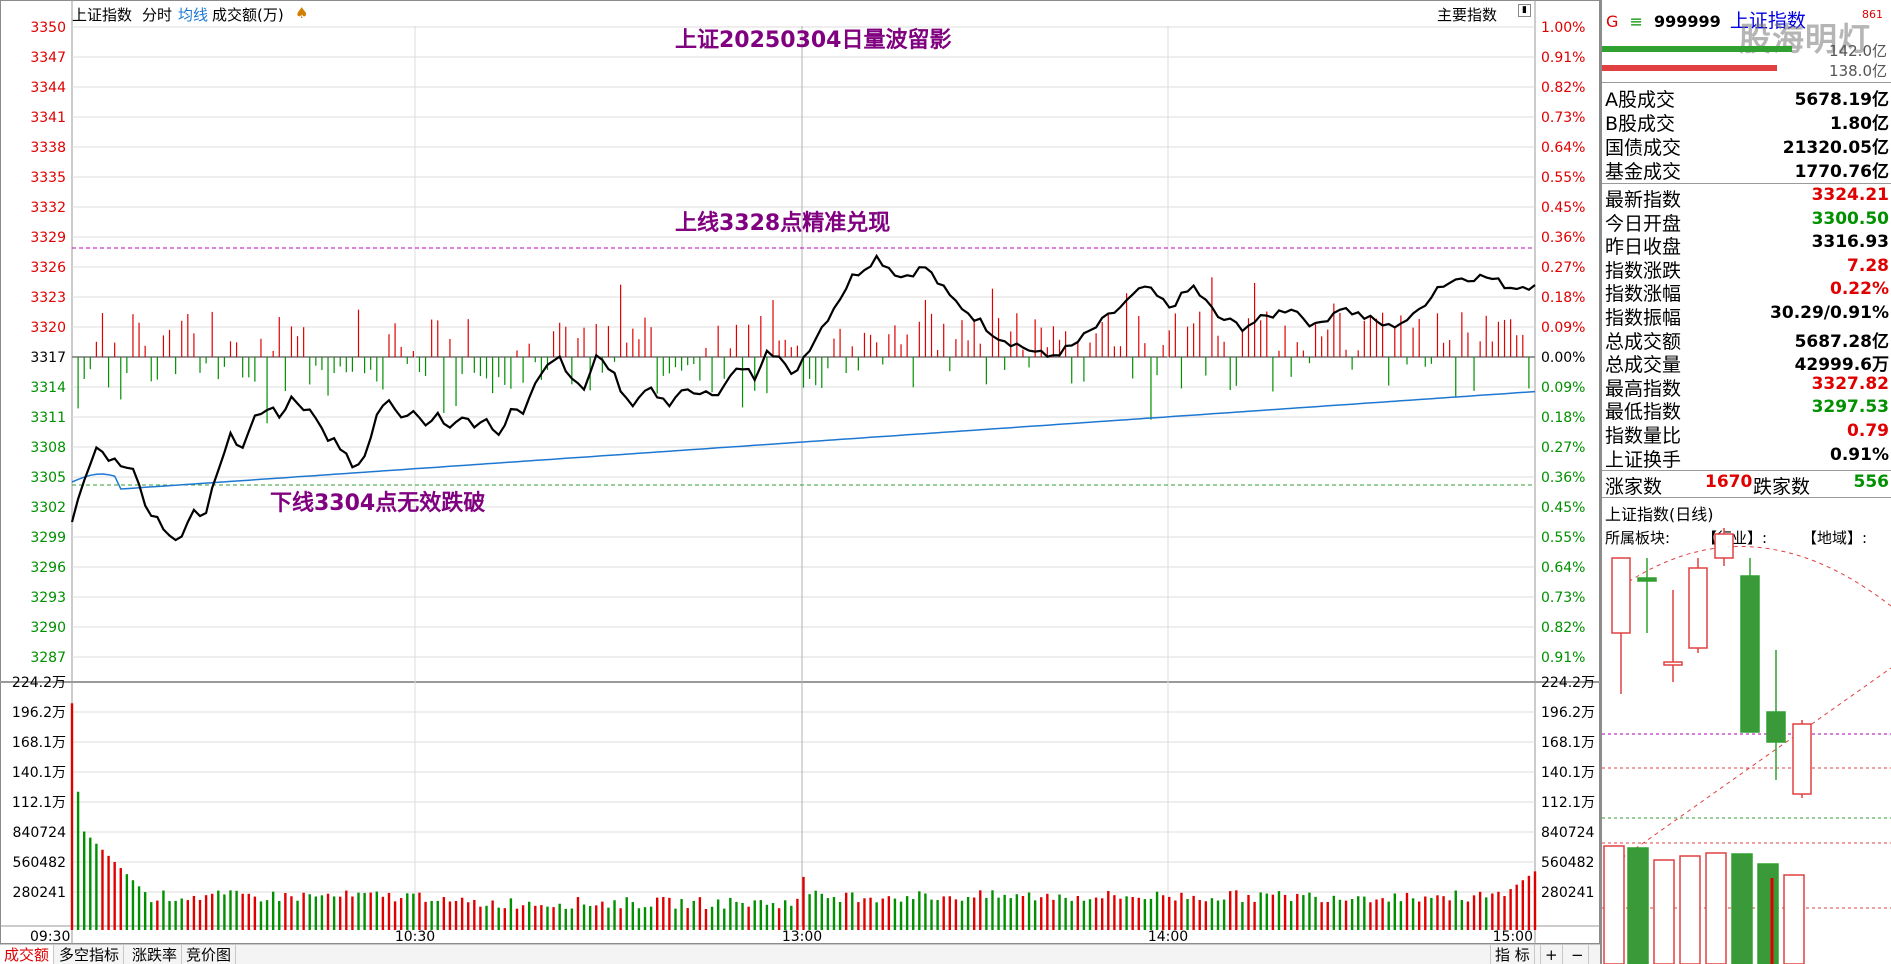 The width and height of the screenshot is (1891, 964). What do you see at coordinates (1563, 328) in the screenshot?
I see `pct-tick-label: 0.09%` at bounding box center [1563, 328].